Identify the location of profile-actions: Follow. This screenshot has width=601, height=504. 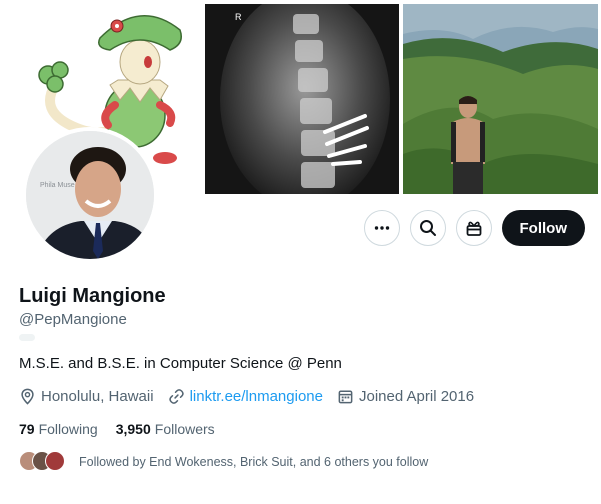
(474, 228).